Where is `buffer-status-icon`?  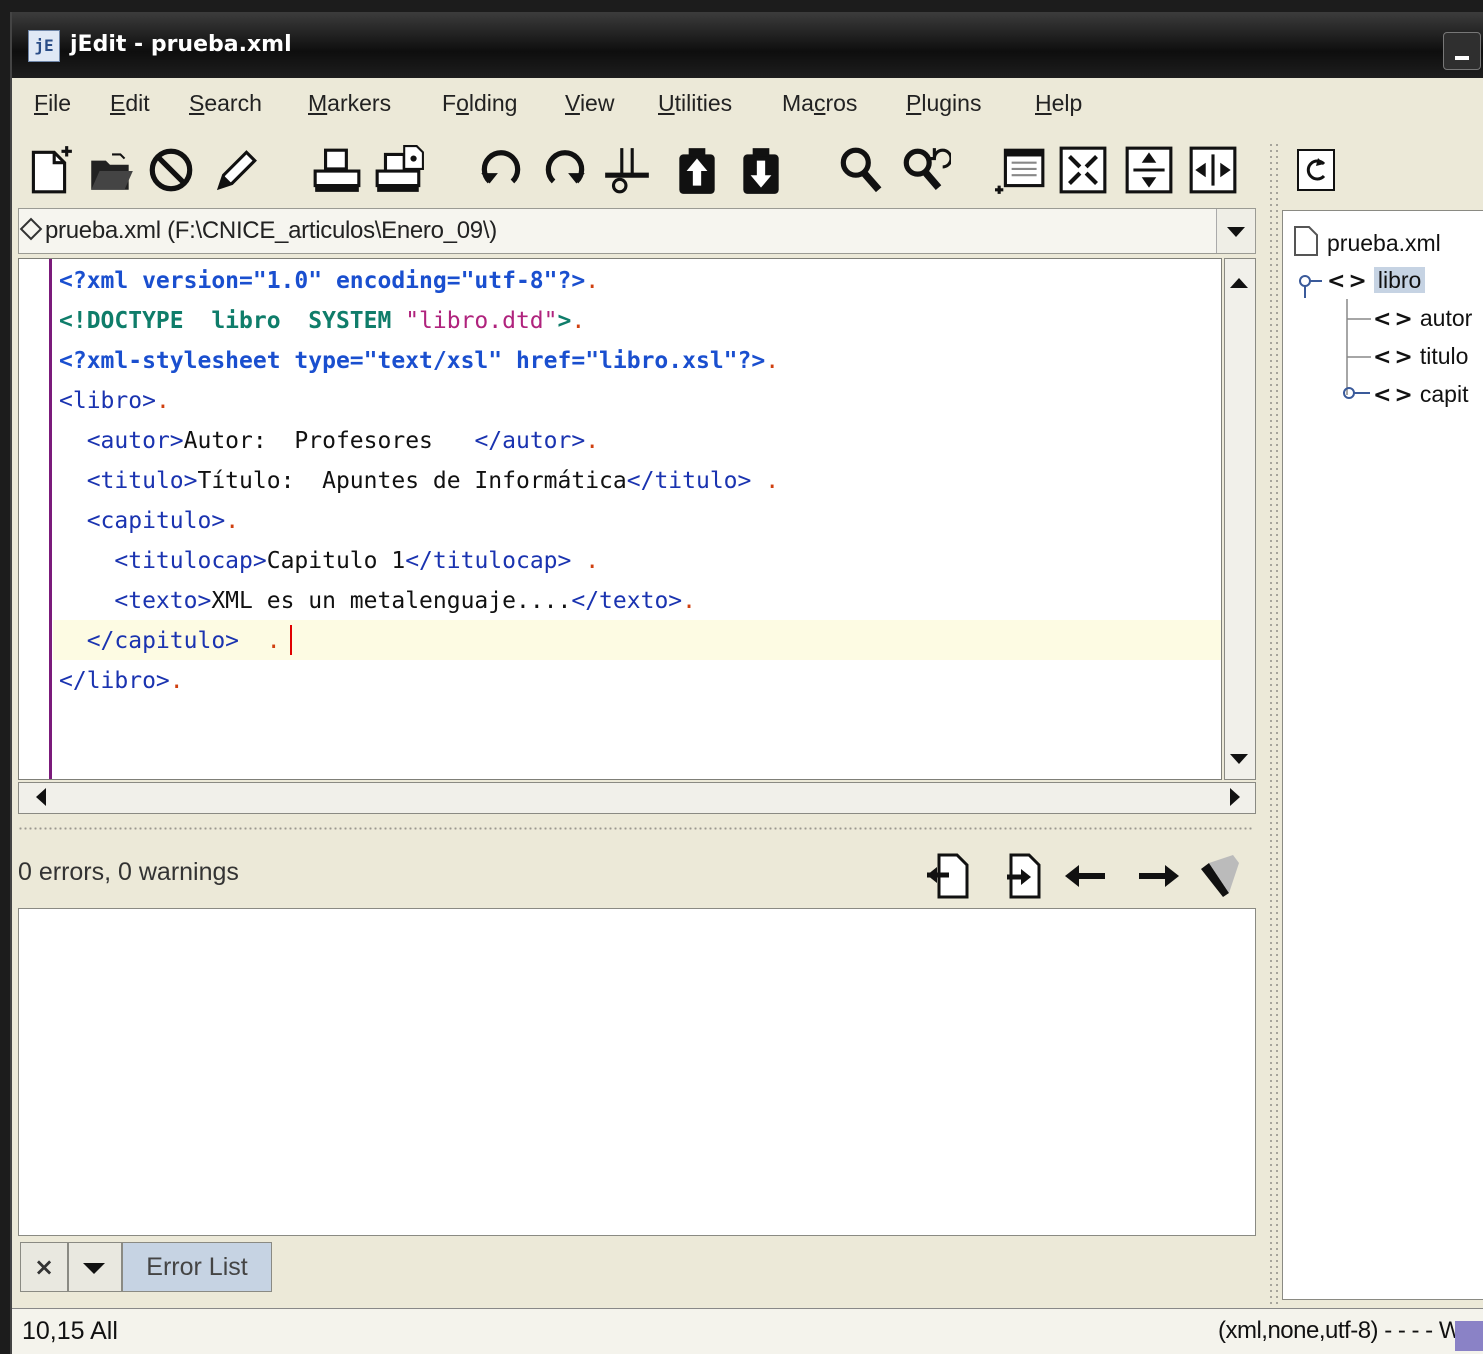 buffer-status-icon is located at coordinates (31, 229).